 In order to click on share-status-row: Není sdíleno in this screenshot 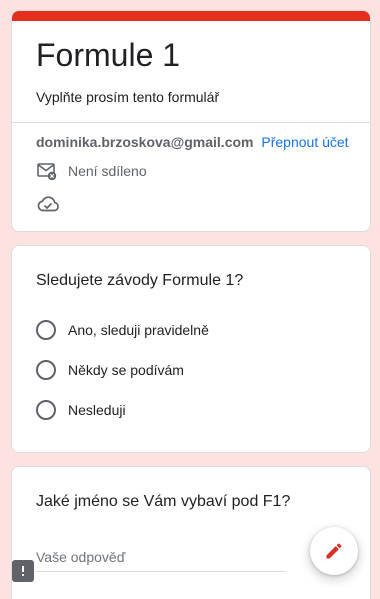, I will do `click(91, 171)`.